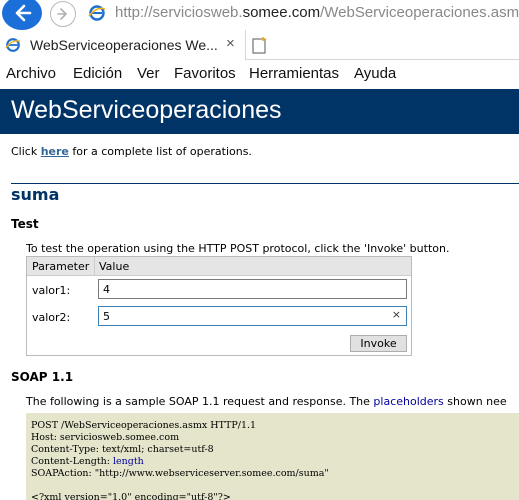  What do you see at coordinates (252, 289) in the screenshot?
I see `valor1-input: 4` at bounding box center [252, 289].